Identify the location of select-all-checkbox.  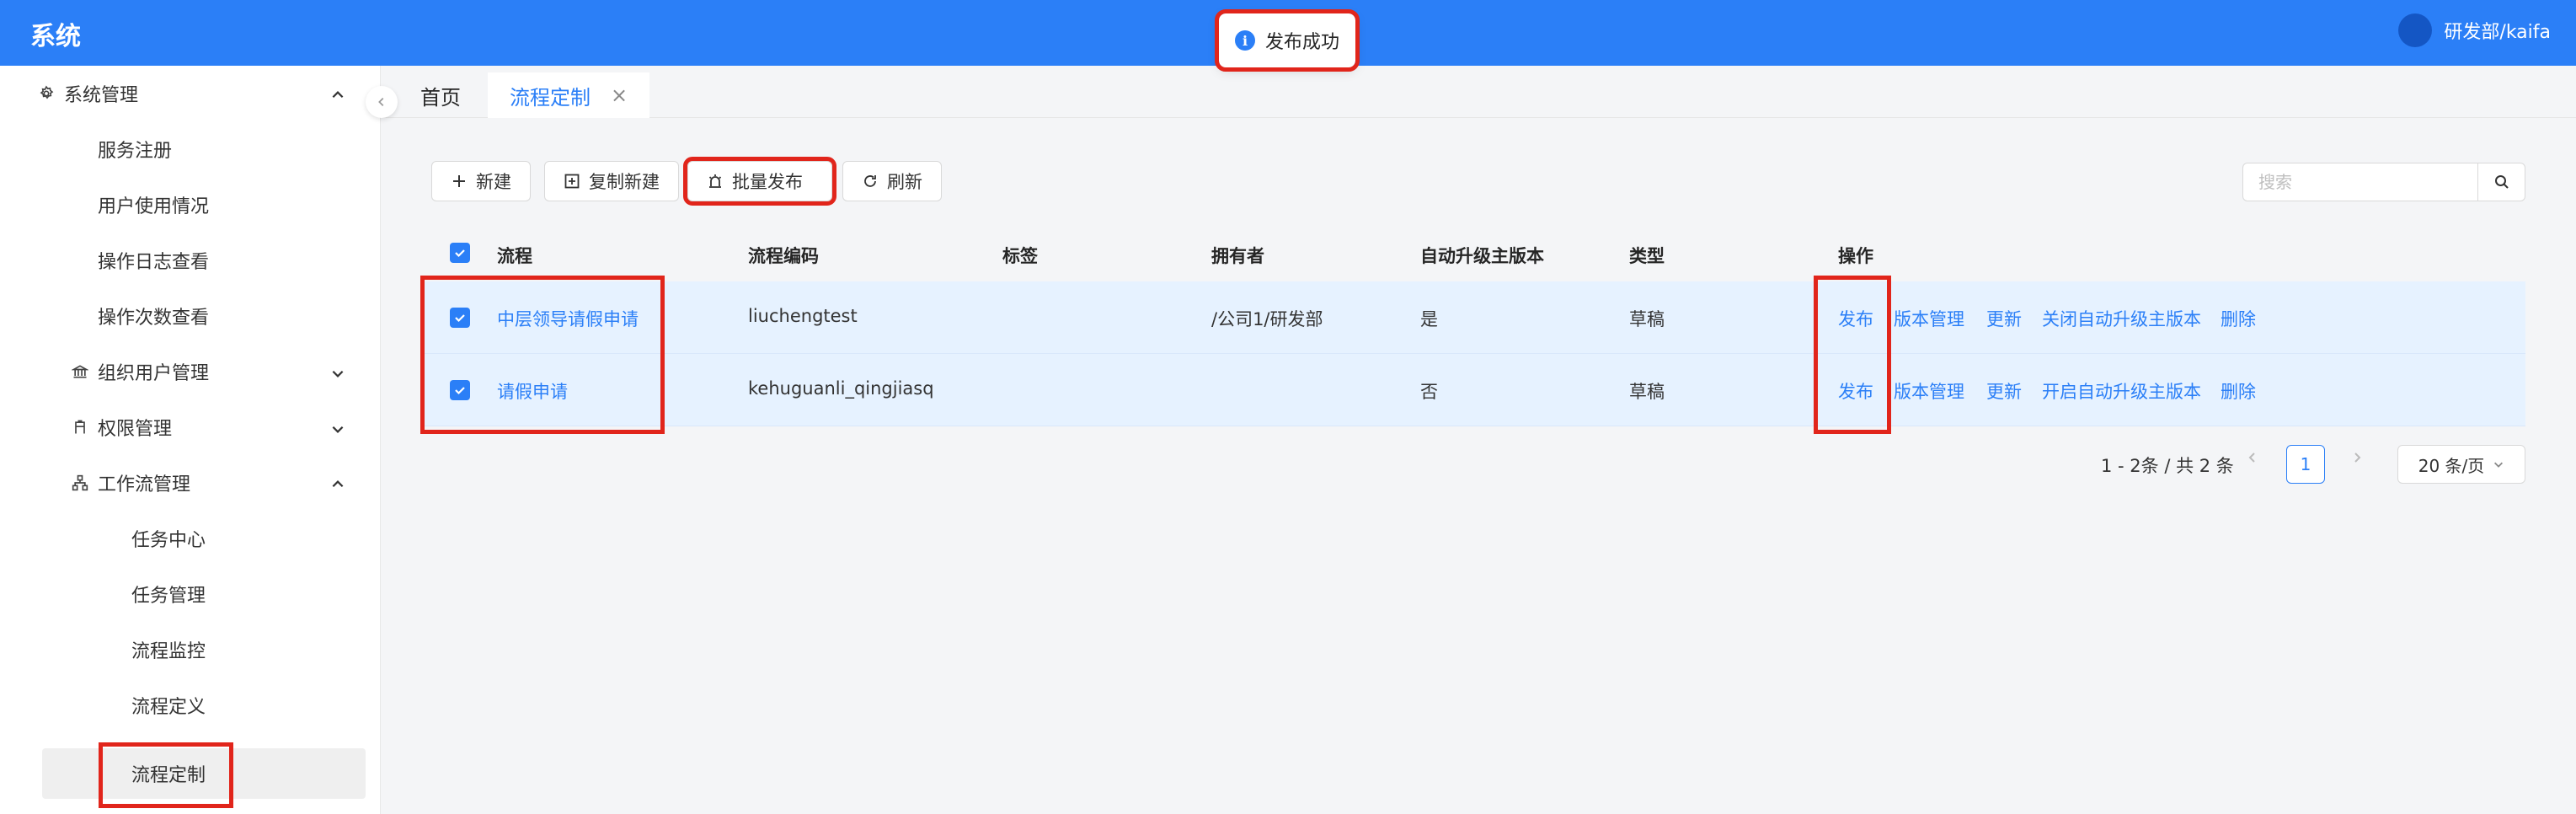
(460, 253).